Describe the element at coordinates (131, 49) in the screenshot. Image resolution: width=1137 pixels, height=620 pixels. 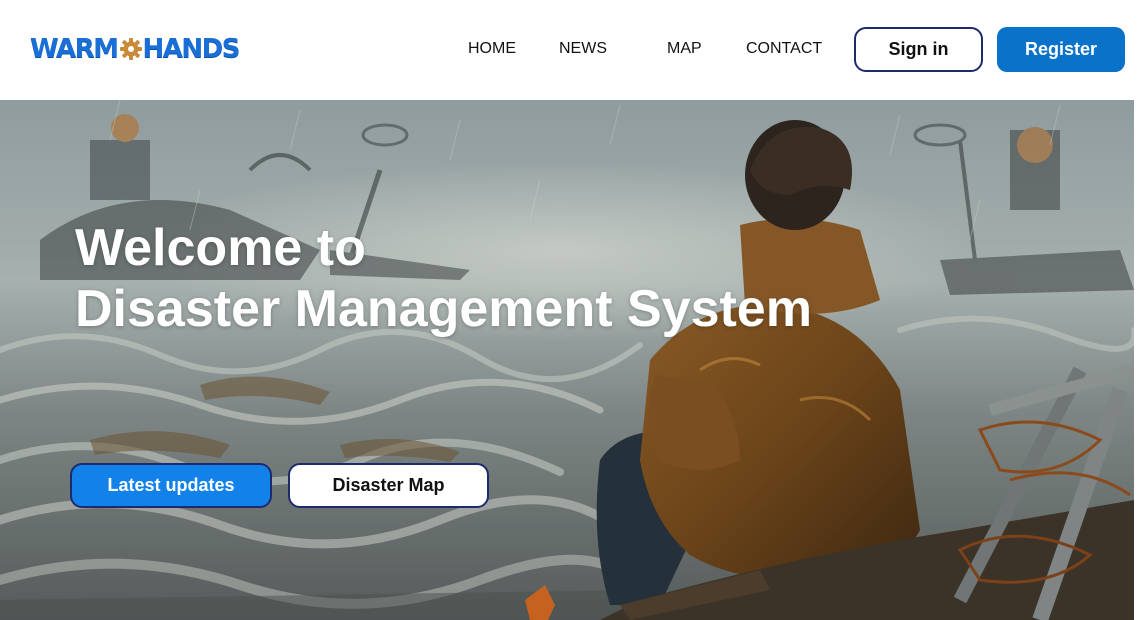
I see `gear-icon` at that location.